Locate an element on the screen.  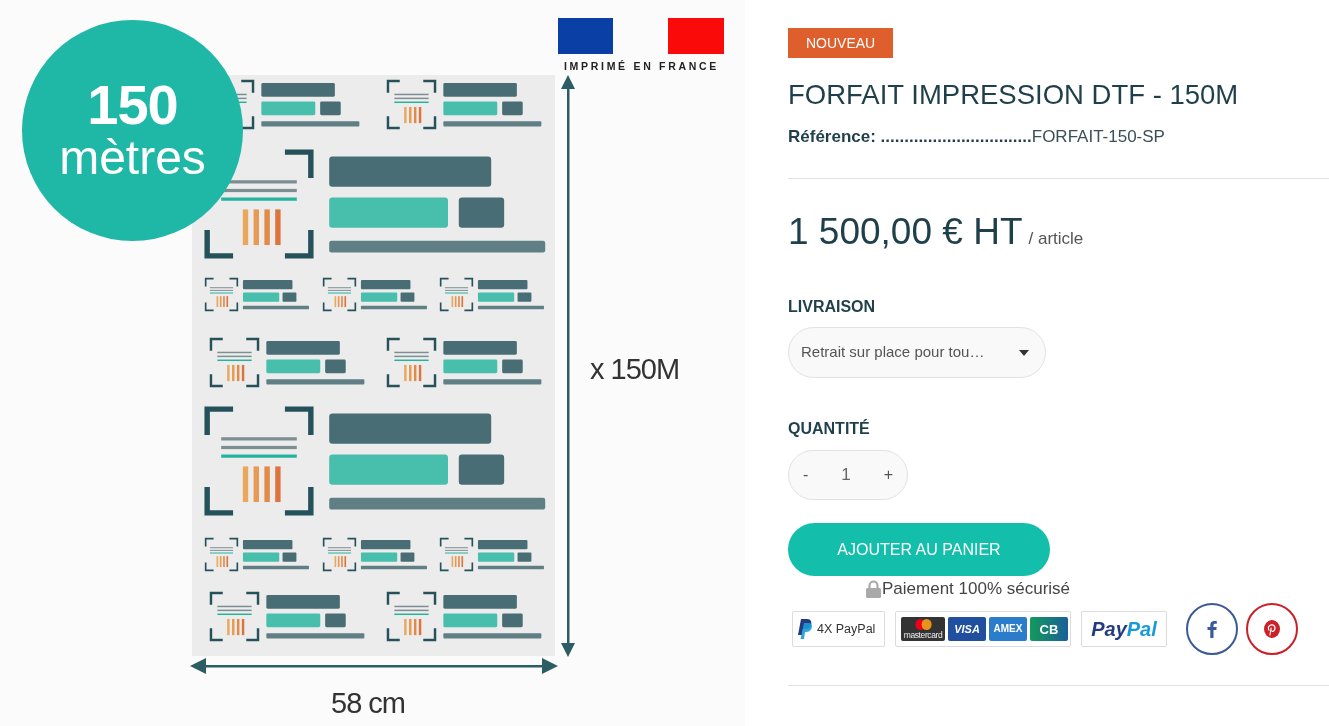
quantity-label: QUANTITÉ is located at coordinates (829, 429).